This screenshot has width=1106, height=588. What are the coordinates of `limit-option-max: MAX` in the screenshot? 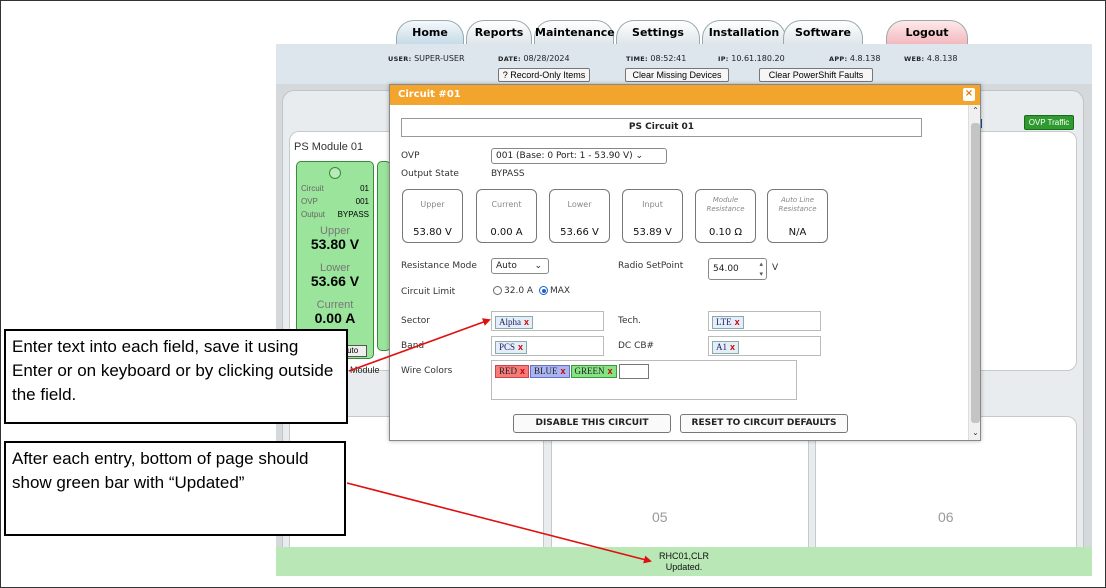 It's located at (554, 291).